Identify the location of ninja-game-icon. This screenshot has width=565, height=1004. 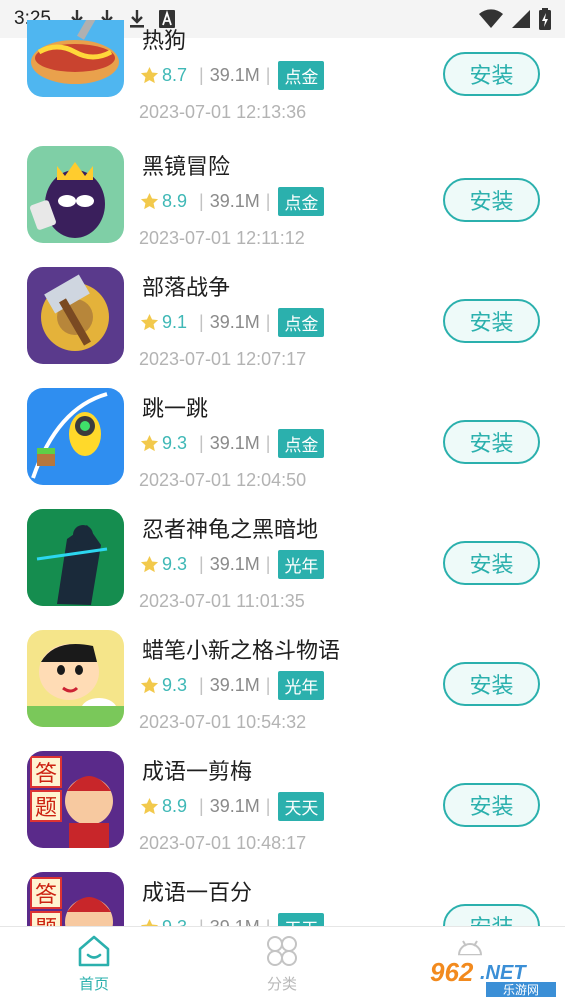
(75, 557).